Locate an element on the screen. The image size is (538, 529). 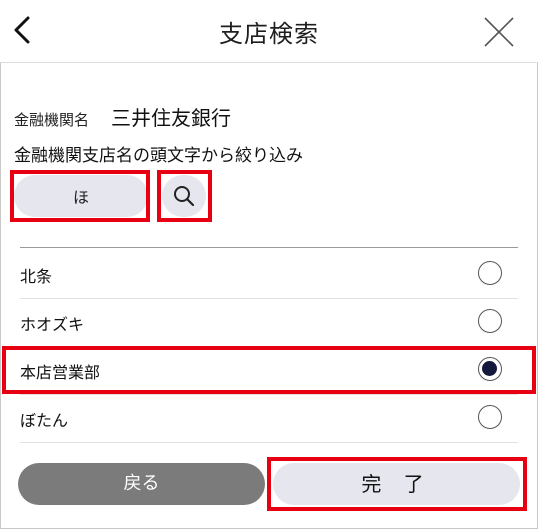
header: 支店検索 is located at coordinates (269, 31).